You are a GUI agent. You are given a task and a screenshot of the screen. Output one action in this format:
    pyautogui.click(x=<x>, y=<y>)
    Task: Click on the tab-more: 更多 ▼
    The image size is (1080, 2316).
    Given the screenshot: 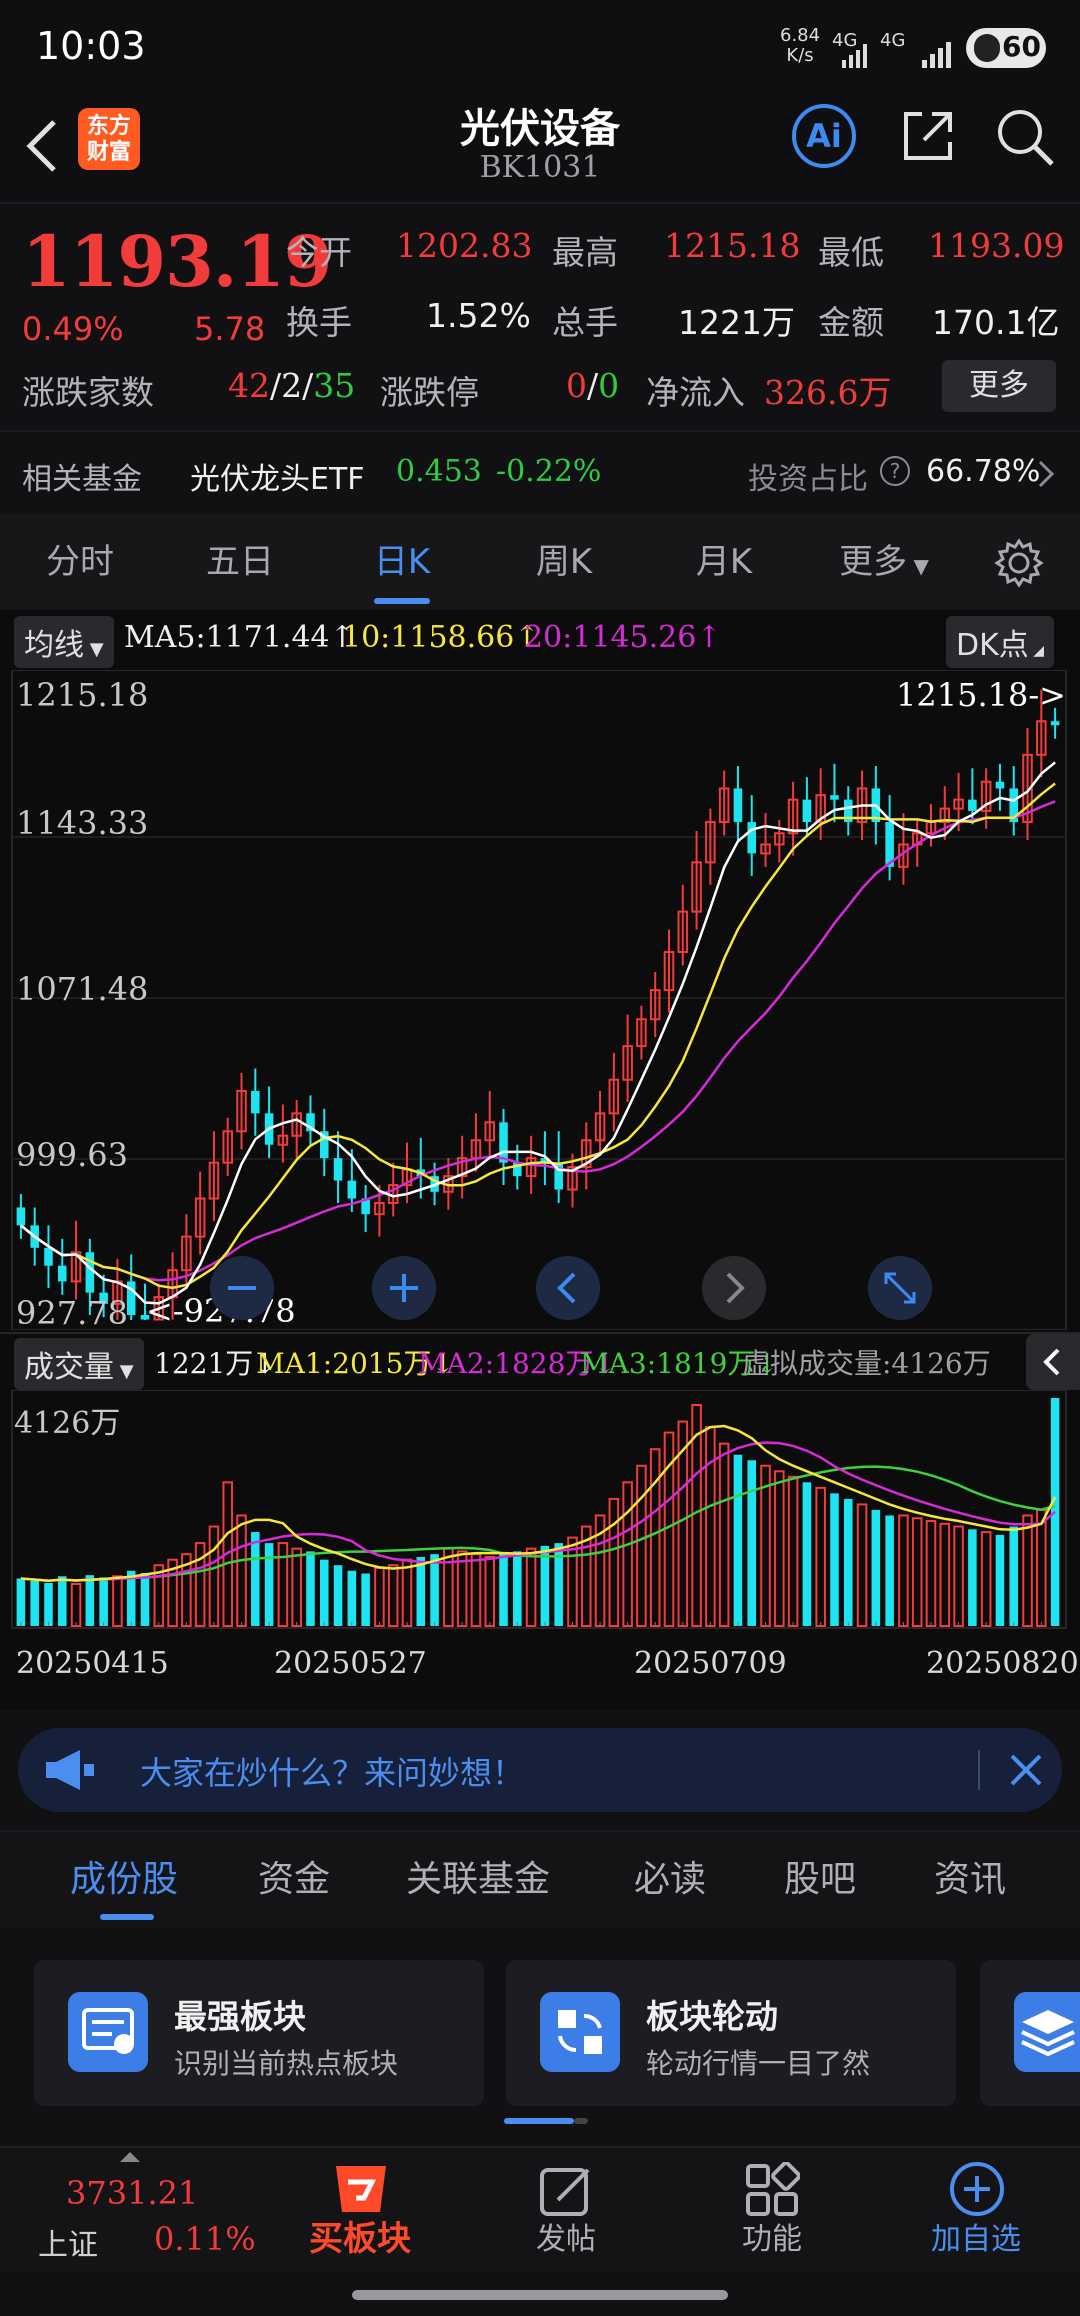 What is the action you would take?
    pyautogui.click(x=884, y=562)
    